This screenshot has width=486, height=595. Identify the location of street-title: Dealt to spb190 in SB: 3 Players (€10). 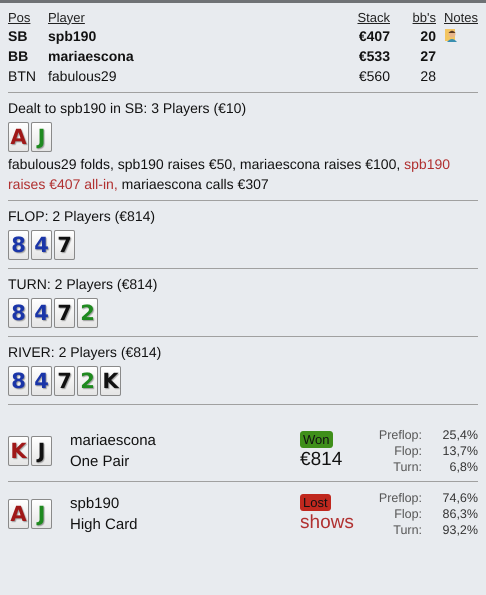
(128, 108).